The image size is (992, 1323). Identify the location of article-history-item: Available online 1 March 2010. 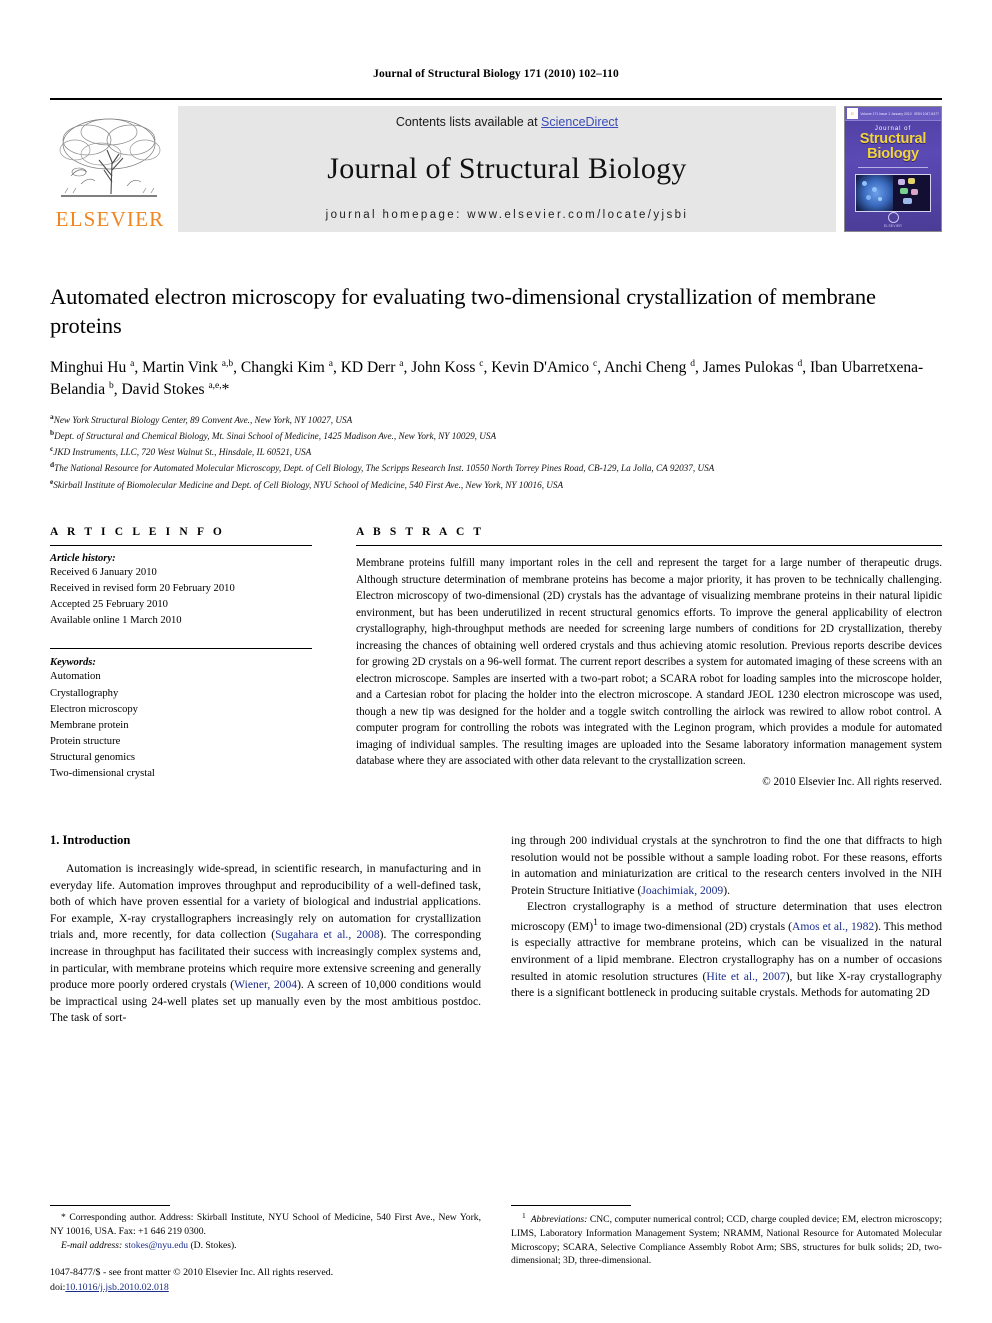
(116, 621).